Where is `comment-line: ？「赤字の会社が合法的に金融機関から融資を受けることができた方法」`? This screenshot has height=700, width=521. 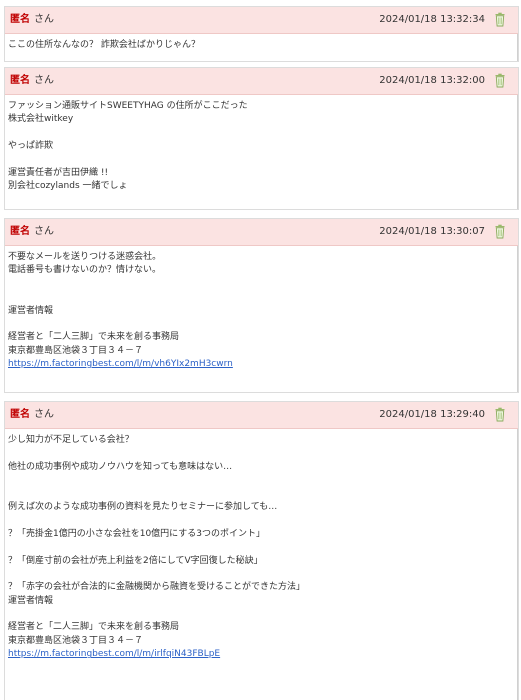
comment-line: ？「赤字の会社が合法的に金融機関から融資を受けることができた方法」 is located at coordinates (157, 587).